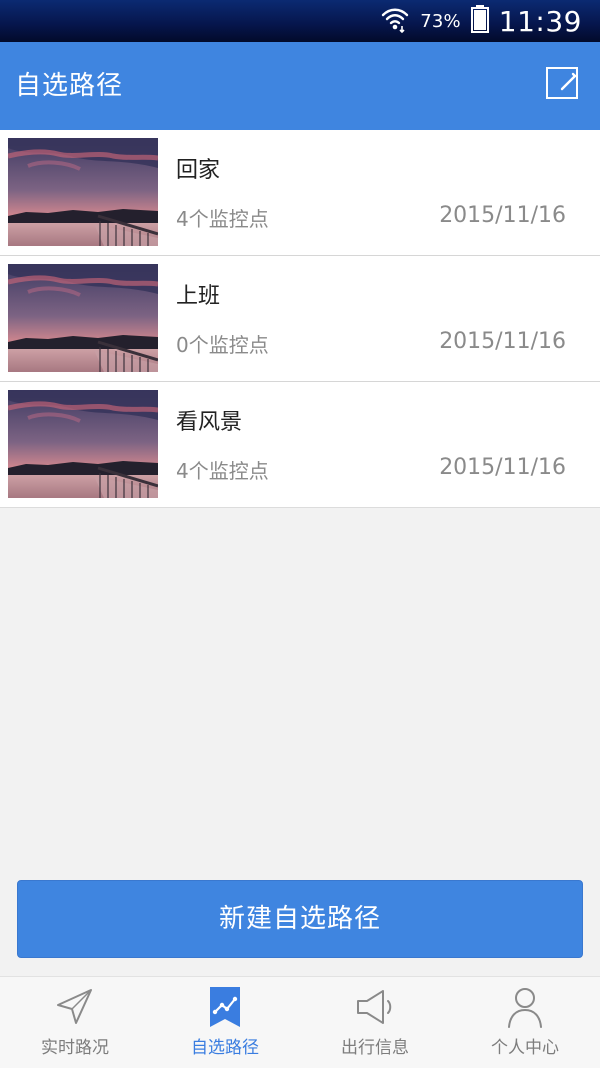 Image resolution: width=600 pixels, height=1068 pixels. What do you see at coordinates (300, 444) in the screenshot?
I see `route-item: 看风景 4个监控点 2015/11/16` at bounding box center [300, 444].